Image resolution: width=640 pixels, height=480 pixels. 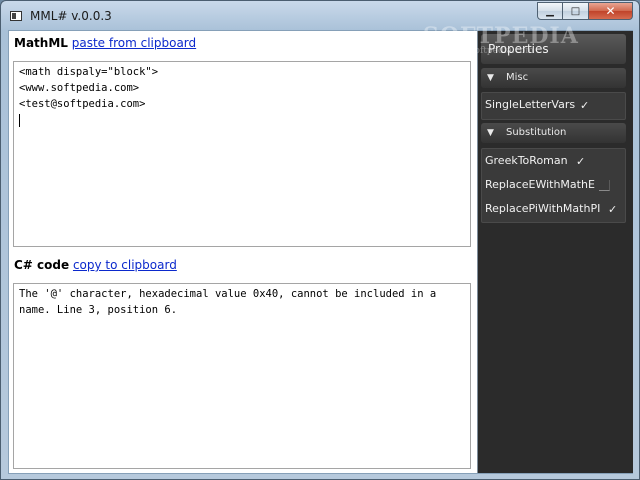 What do you see at coordinates (540, 184) in the screenshot?
I see `property-label: ReplaceEWithMathE` at bounding box center [540, 184].